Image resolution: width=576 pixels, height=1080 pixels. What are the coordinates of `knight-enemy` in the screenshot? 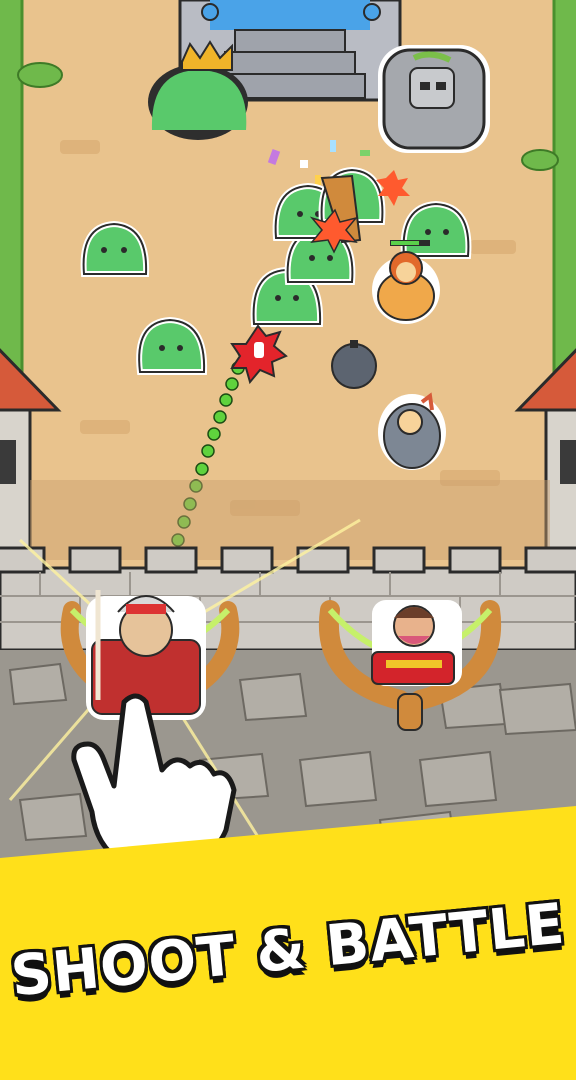 It's located at (412, 431).